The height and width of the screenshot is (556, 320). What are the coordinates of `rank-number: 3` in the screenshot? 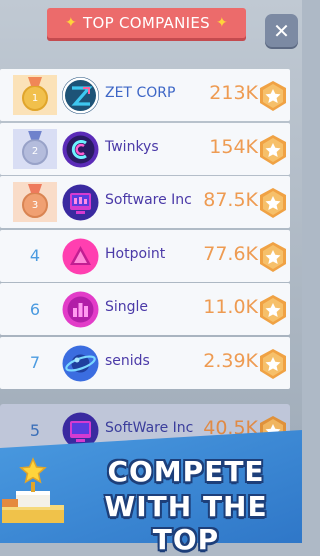 It's located at (35, 205).